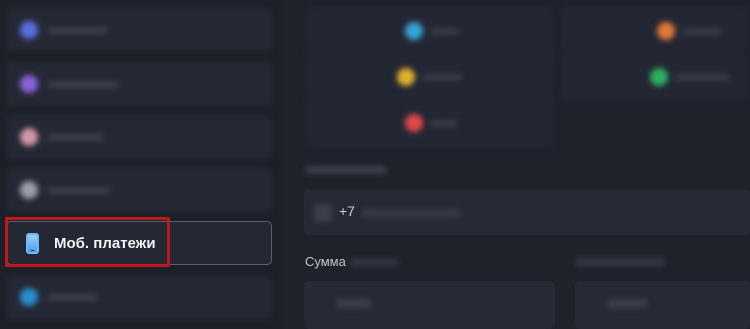  Describe the element at coordinates (346, 170) in the screenshot. I see `phone-section-label-placeholder` at that location.